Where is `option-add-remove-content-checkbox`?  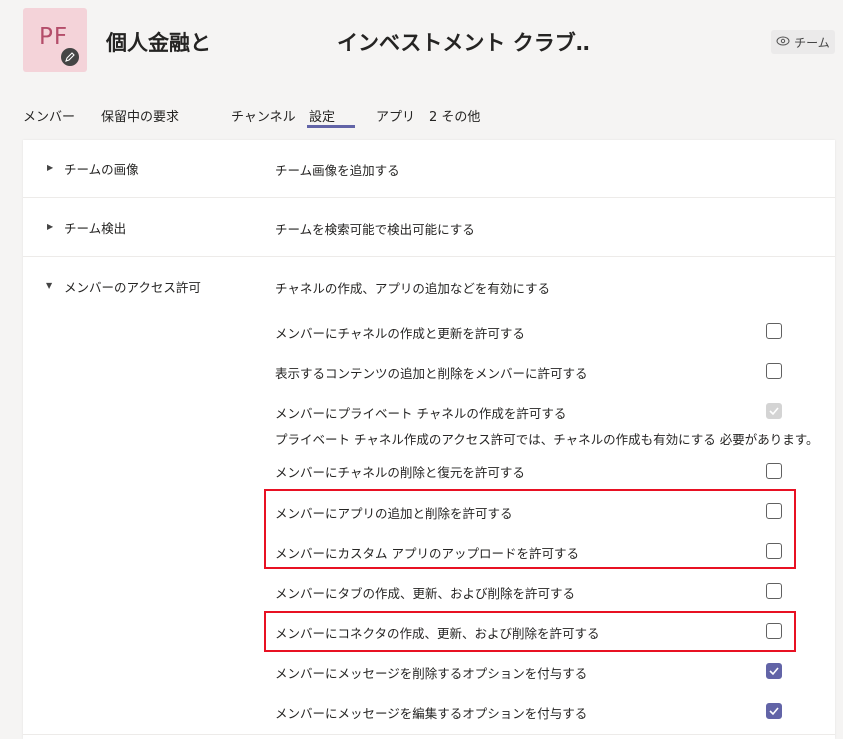
option-add-remove-content-checkbox is located at coordinates (774, 371).